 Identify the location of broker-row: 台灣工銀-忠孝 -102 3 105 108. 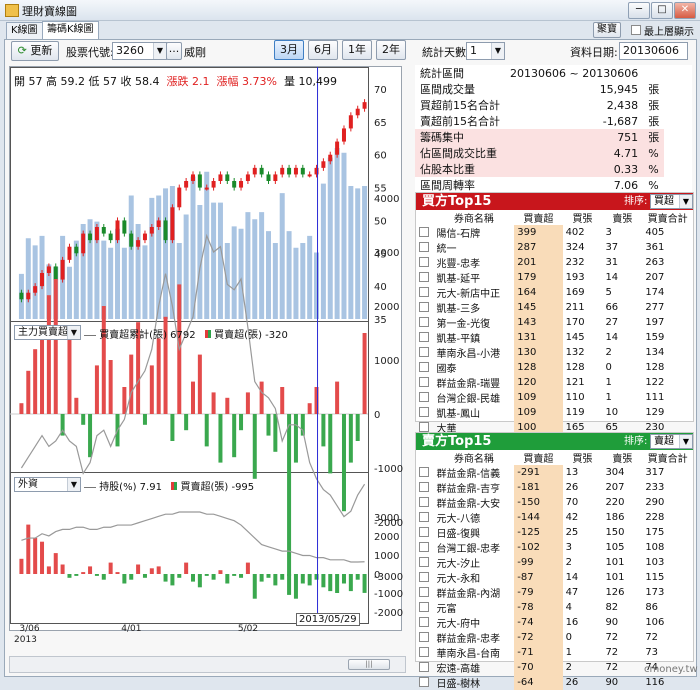
(554, 547).